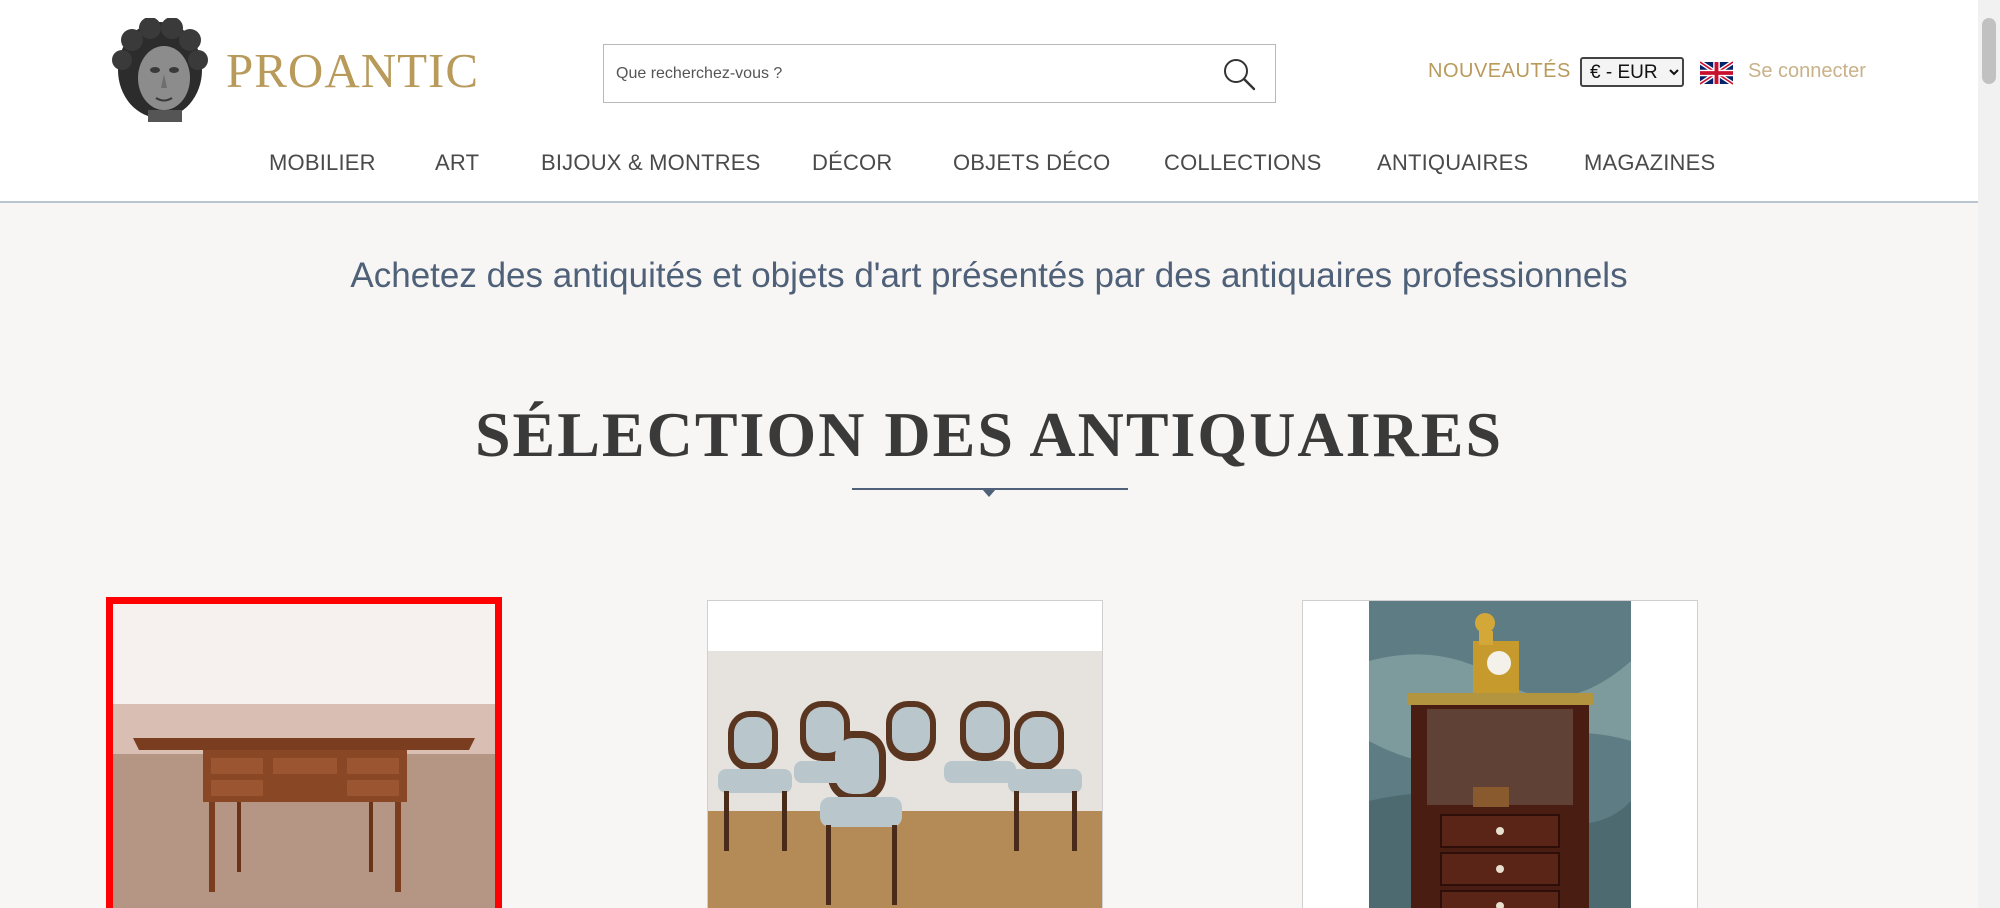 This screenshot has height=908, width=2000. I want to click on clock-cabinet-image, so click(1500, 754).